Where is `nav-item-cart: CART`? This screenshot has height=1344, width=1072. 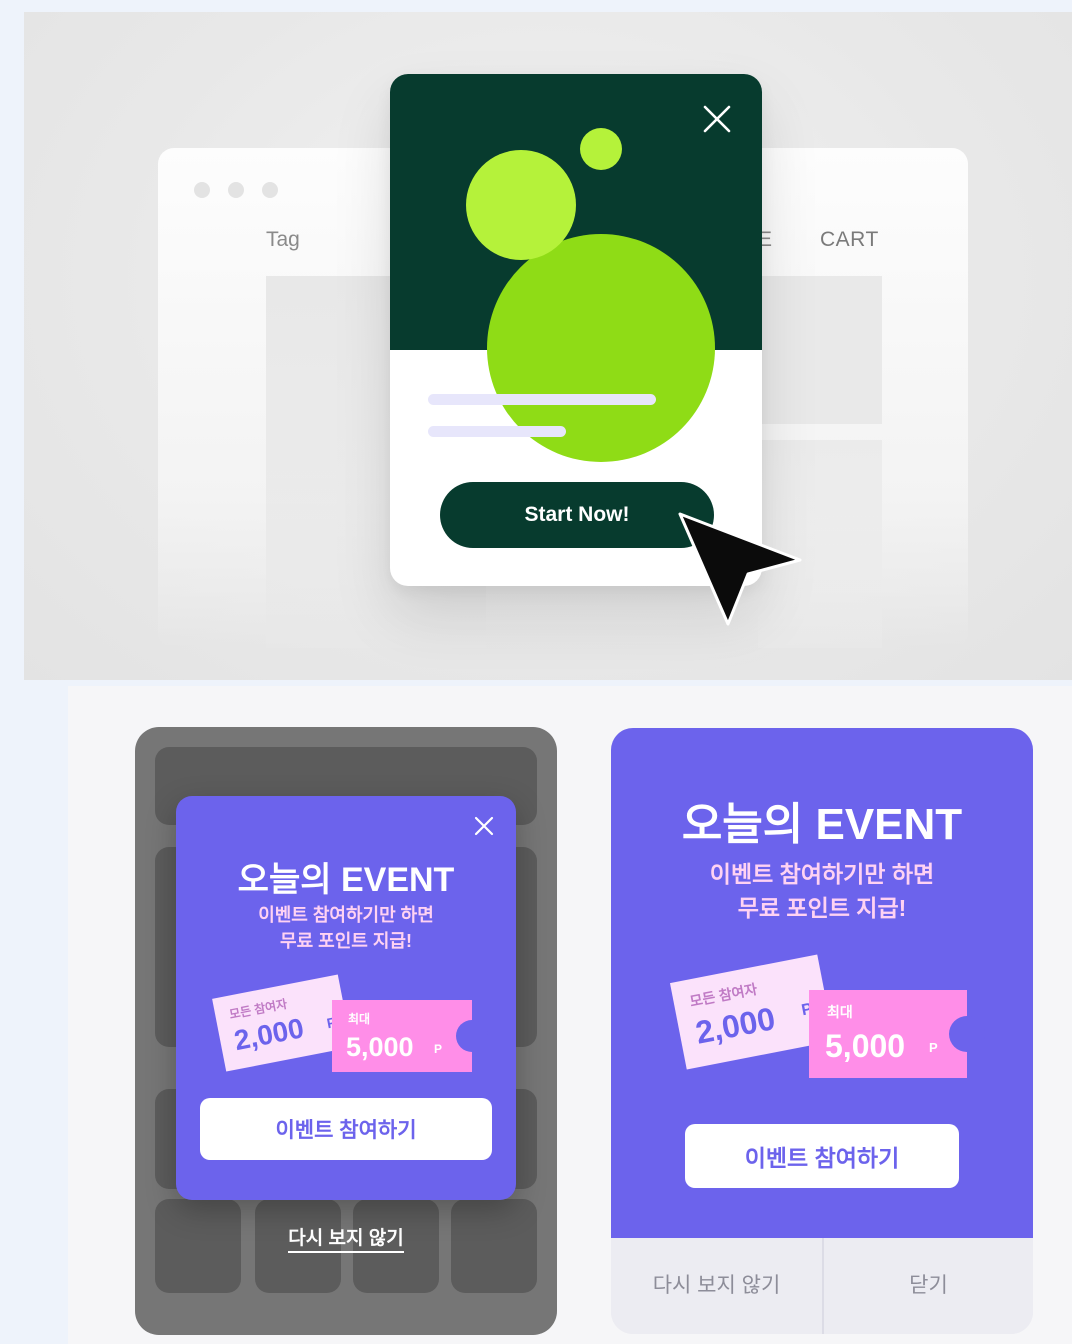
nav-item-cart: CART is located at coordinates (849, 240).